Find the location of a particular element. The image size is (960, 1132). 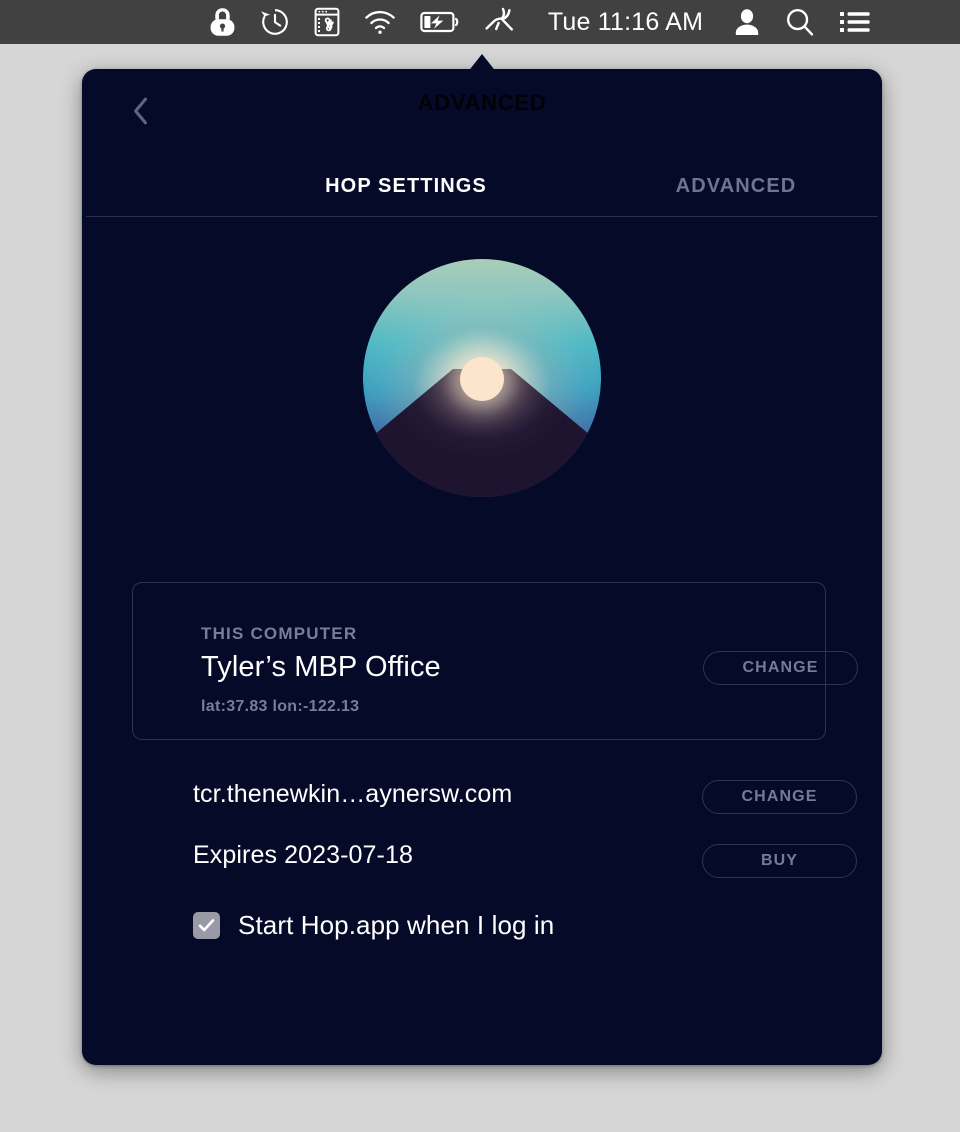

domain-value: tcr.thenewkin…aynersw.com is located at coordinates (353, 794).